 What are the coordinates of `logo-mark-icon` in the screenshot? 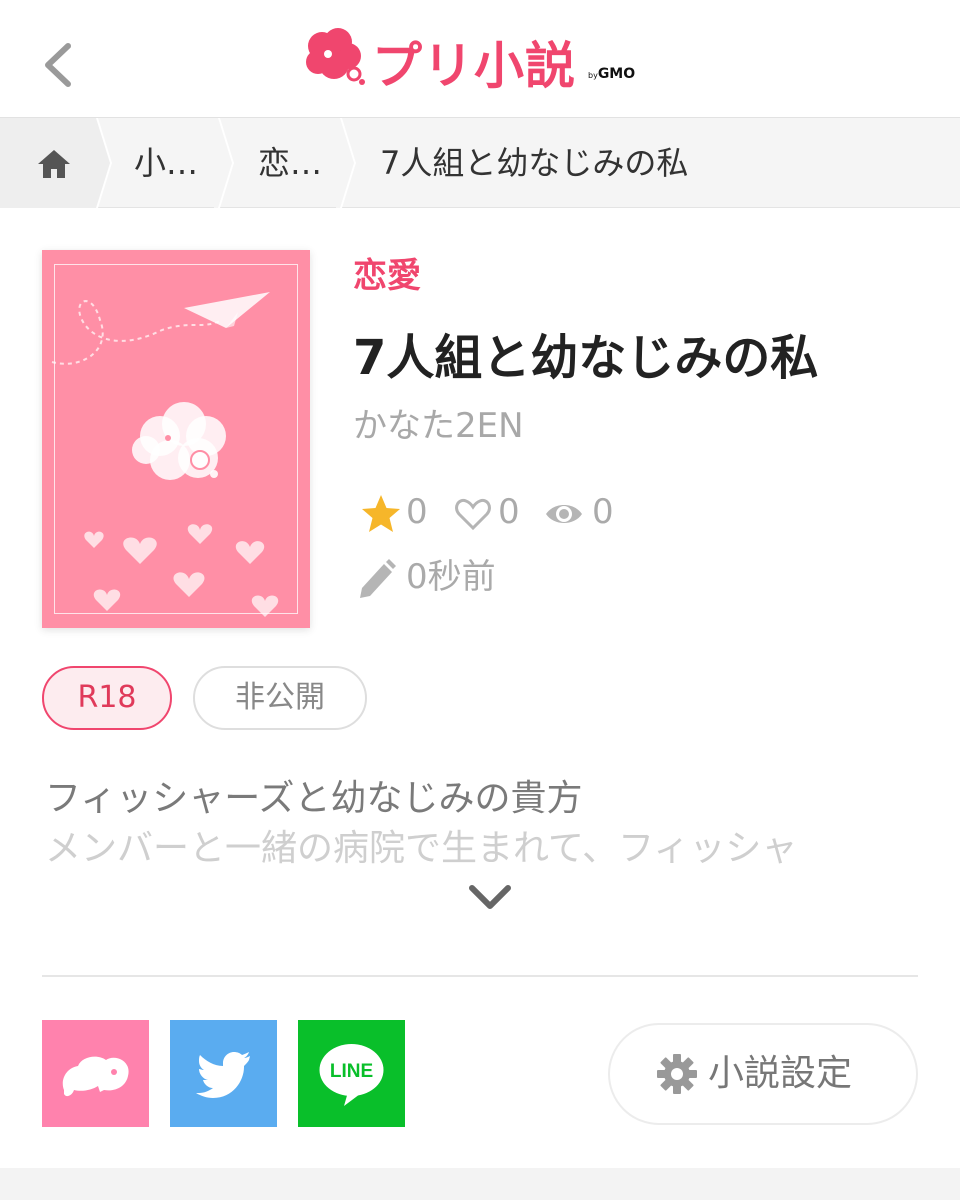 It's located at (335, 56).